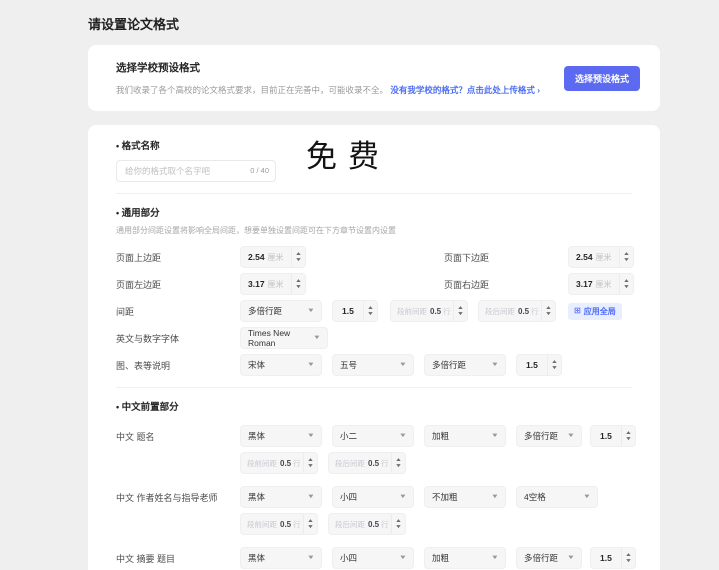 The width and height of the screenshot is (719, 570). Describe the element at coordinates (373, 558) in the screenshot. I see `abstract-size-select: 小四 ▼` at that location.